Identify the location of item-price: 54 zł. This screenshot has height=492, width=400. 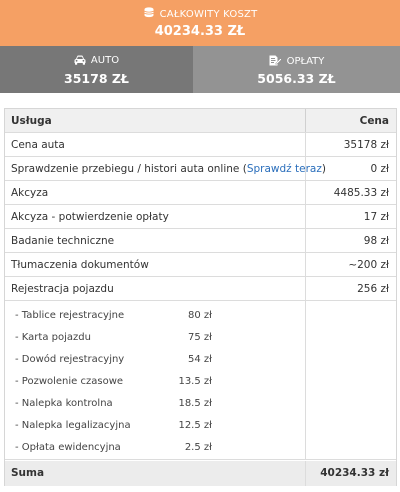
(200, 359).